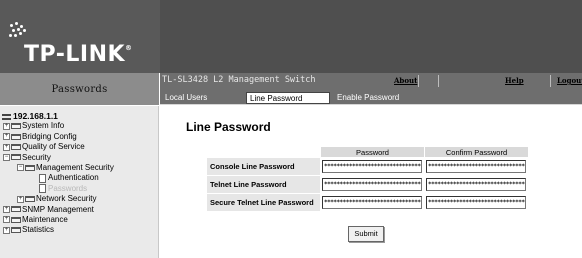  What do you see at coordinates (79, 220) in the screenshot?
I see `tree-item-maintenance: + Maintenance` at bounding box center [79, 220].